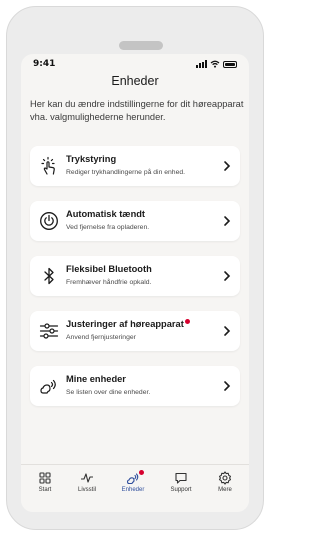 The image size is (320, 536). Describe the element at coordinates (101, 337) in the screenshot. I see `menu-item-subtitle: Anvend fjernjusteringer` at that location.